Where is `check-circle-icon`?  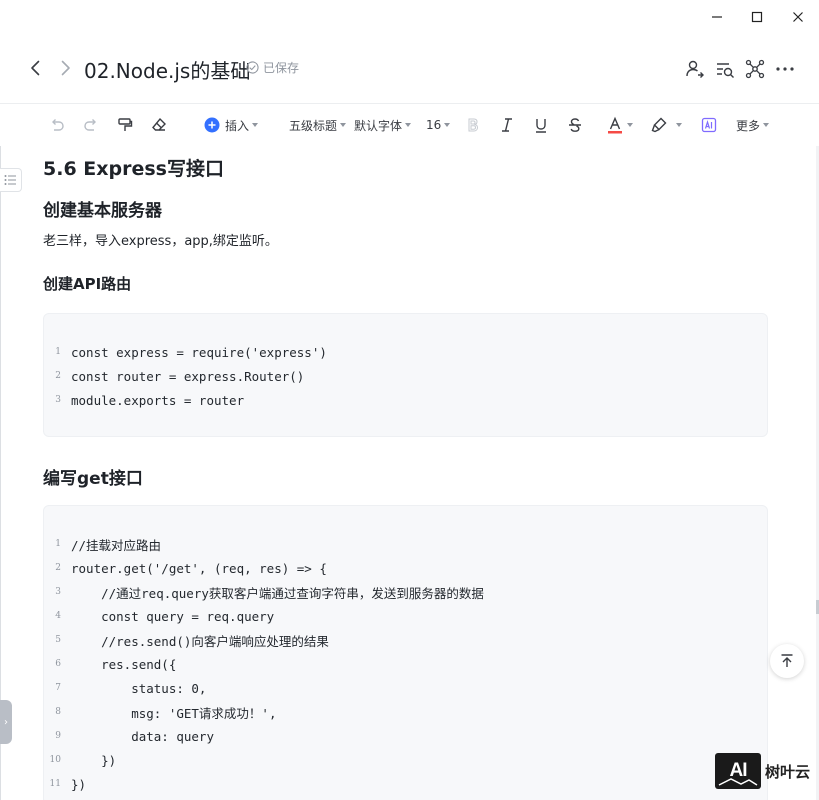 check-circle-icon is located at coordinates (252, 67).